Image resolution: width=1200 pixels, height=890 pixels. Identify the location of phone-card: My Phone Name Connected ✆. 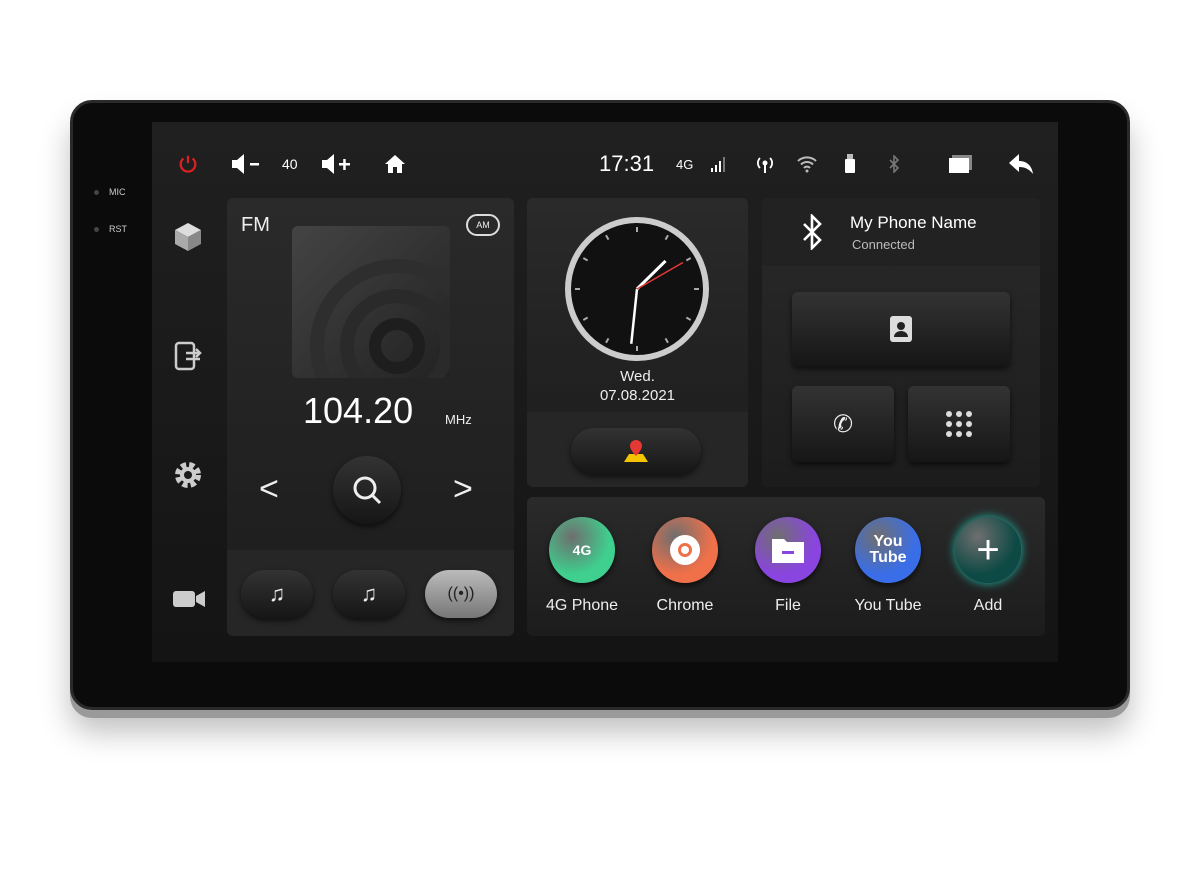
(901, 342).